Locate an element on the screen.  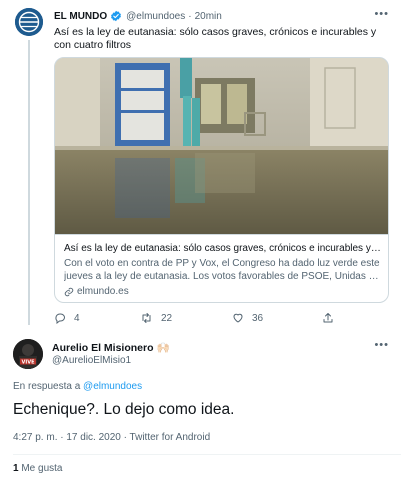
likes-label: Me gusta is located at coordinates (42, 468).